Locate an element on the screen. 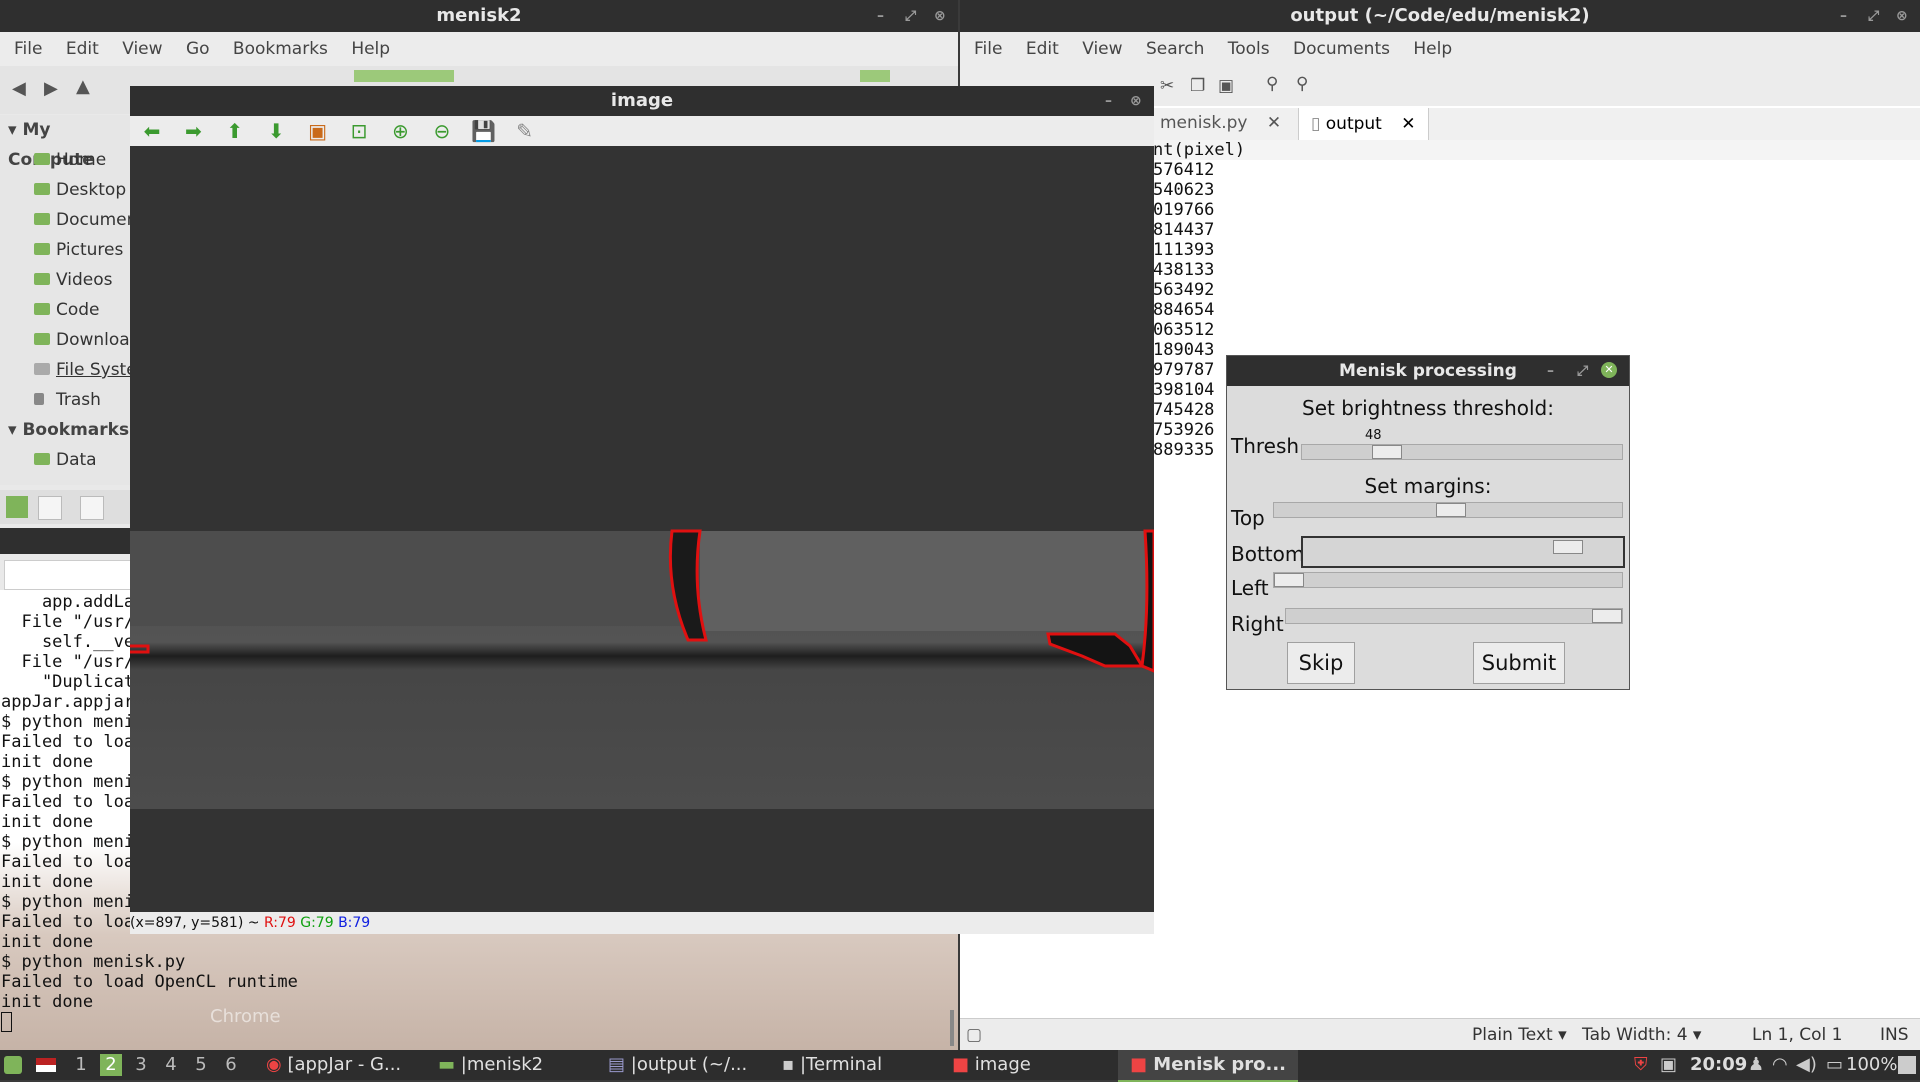 The height and width of the screenshot is (1082, 1920). arrow-up-icon: ⬆ is located at coordinates (235, 131).